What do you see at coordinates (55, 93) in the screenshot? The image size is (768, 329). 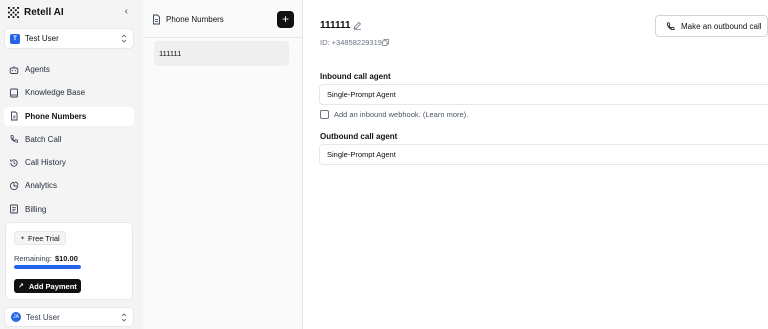 I see `sidebar-item-label: Knowledge Base` at bounding box center [55, 93].